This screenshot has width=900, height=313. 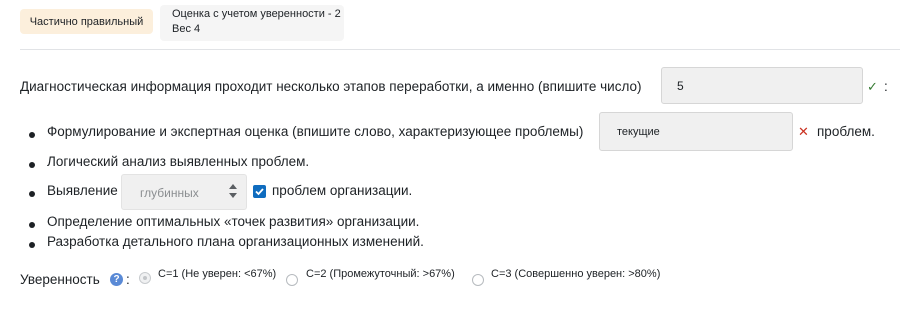 I want to click on word-answer-field, so click(x=696, y=131).